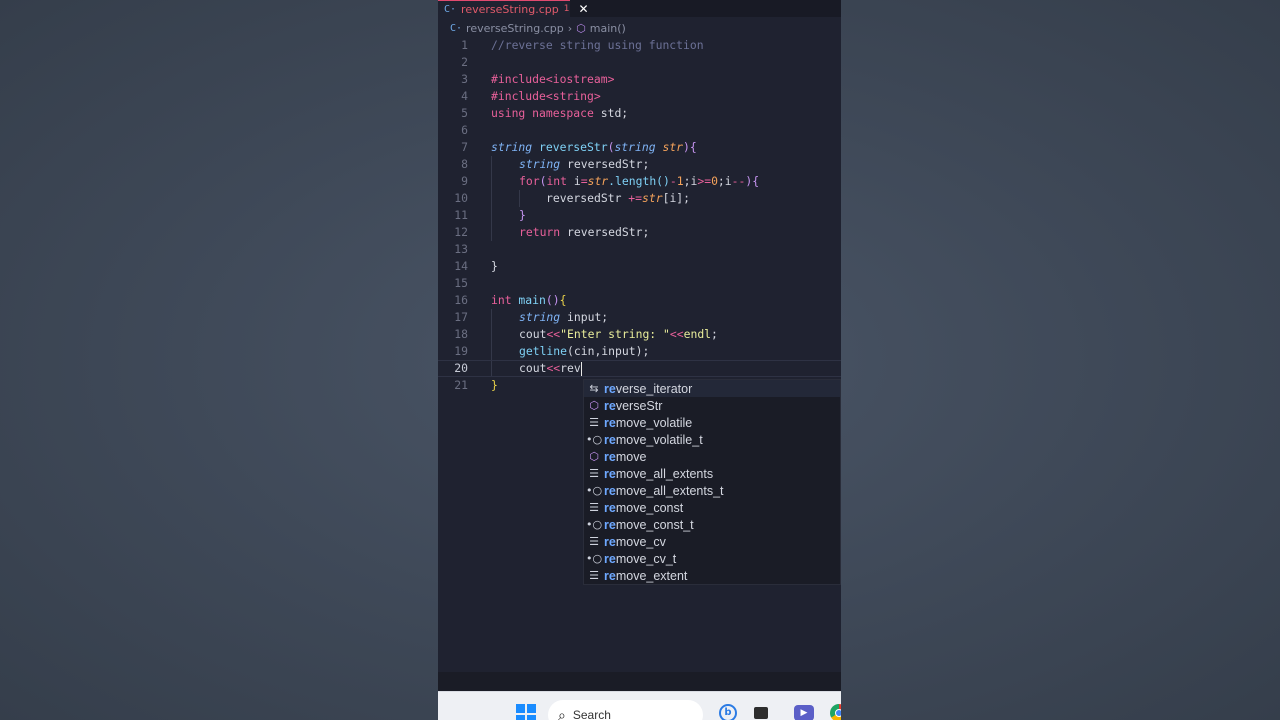  What do you see at coordinates (712, 422) in the screenshot?
I see `suggestion-item: ☰ re move_volatile` at bounding box center [712, 422].